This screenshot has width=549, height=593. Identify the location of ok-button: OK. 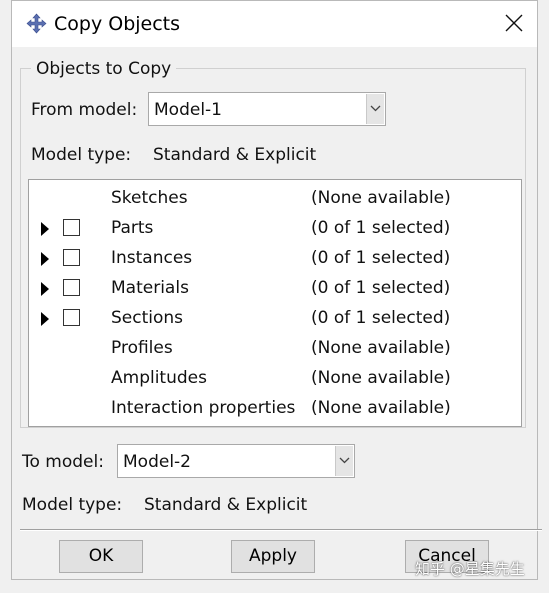
(101, 556).